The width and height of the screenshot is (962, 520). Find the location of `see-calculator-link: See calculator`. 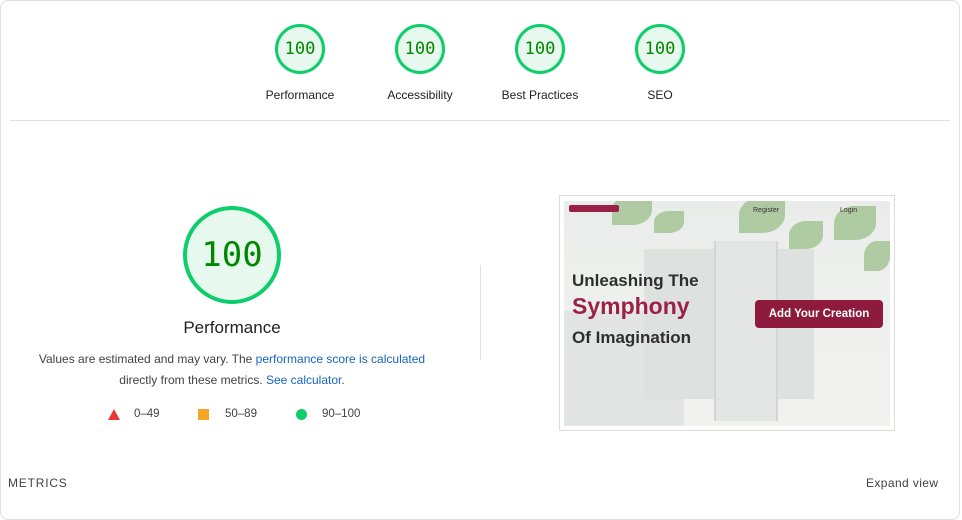

see-calculator-link: See calculator is located at coordinates (303, 380).